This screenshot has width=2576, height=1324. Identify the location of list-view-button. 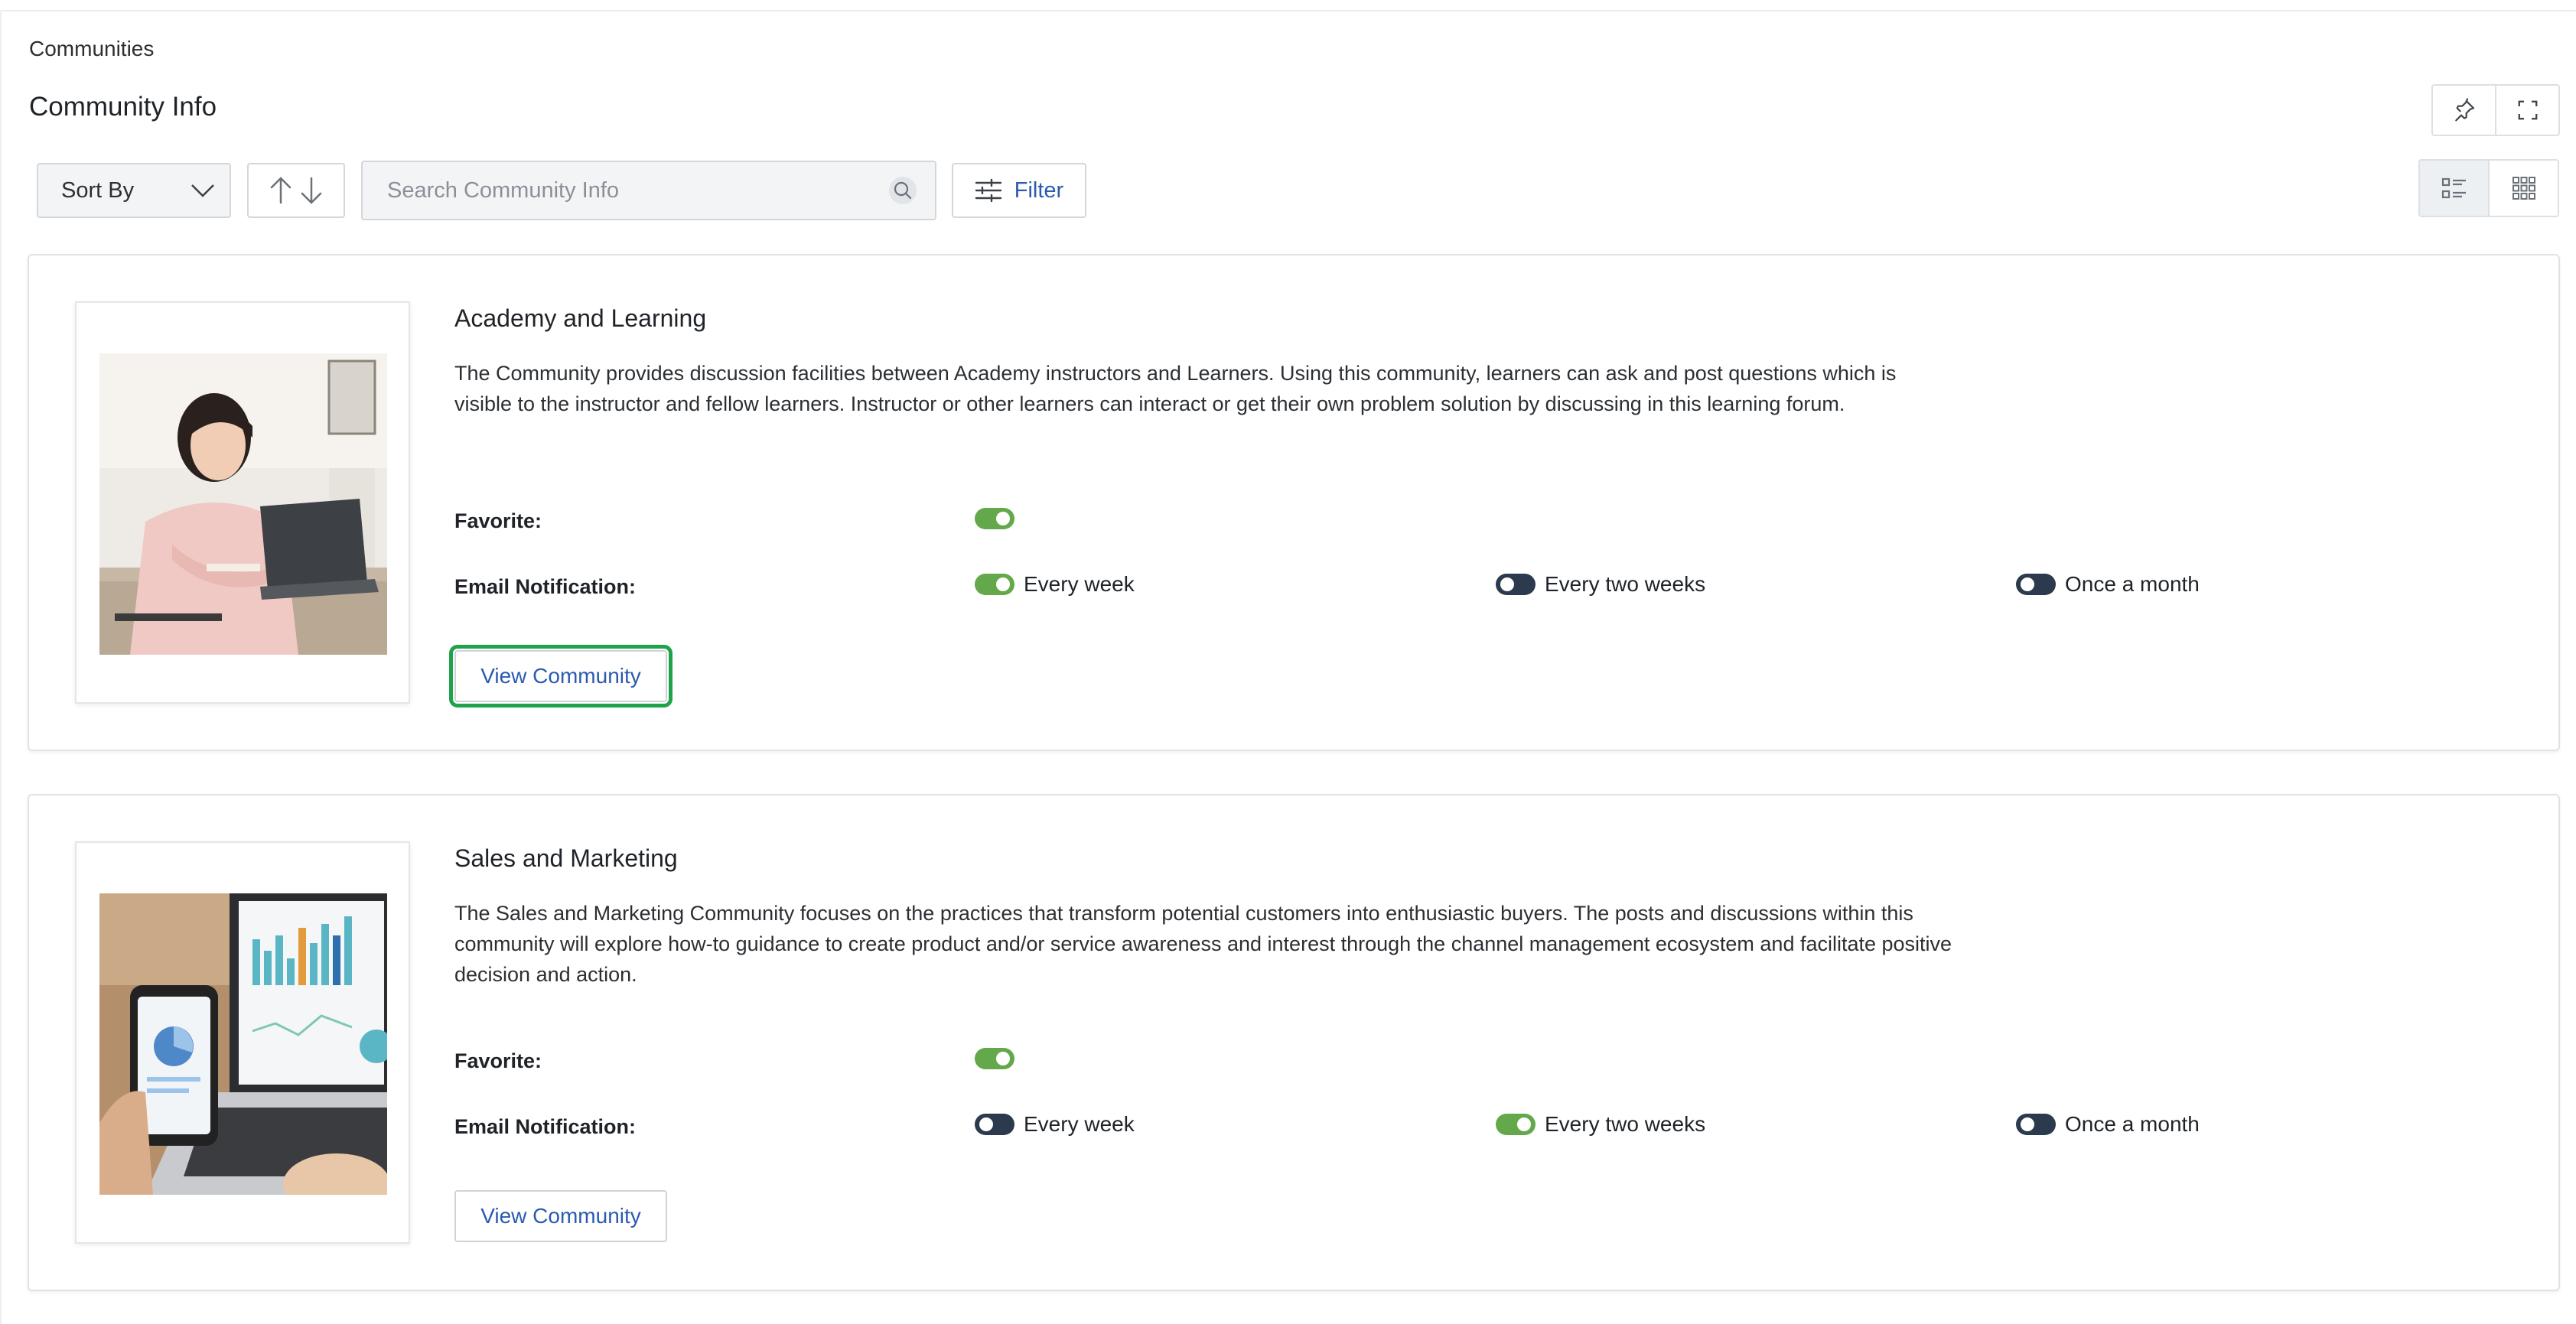
(2454, 188).